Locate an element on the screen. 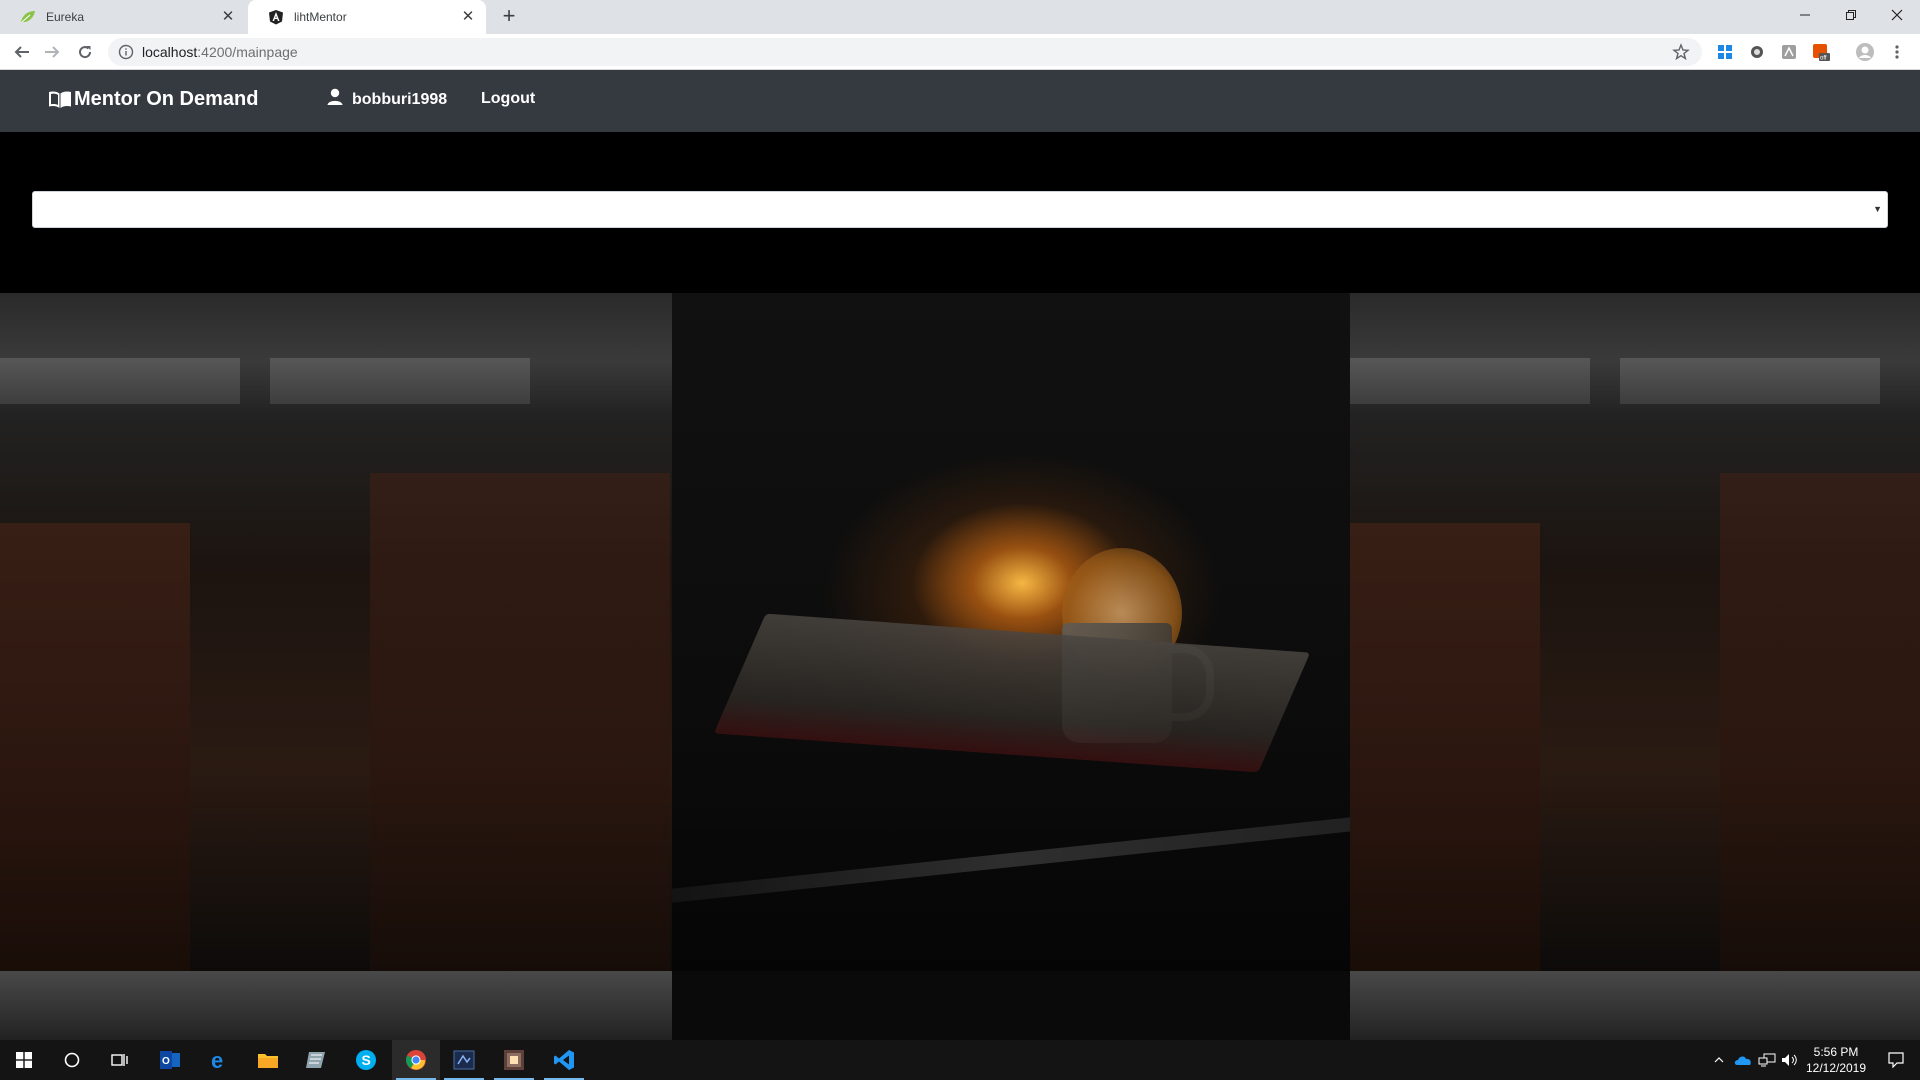  tab-title: lihtMentor is located at coordinates (320, 17).